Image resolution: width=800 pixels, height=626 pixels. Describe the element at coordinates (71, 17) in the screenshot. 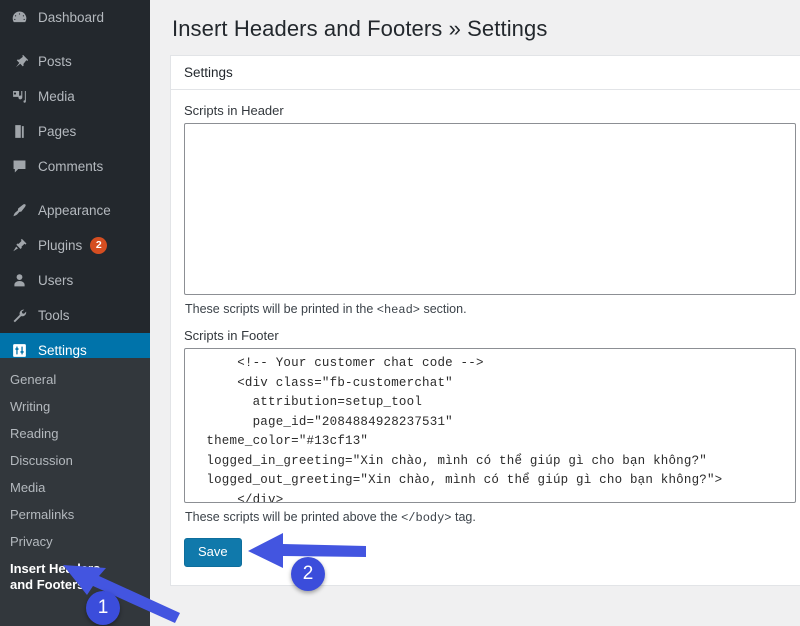

I see `sidebar-item-label: Dashboard` at that location.